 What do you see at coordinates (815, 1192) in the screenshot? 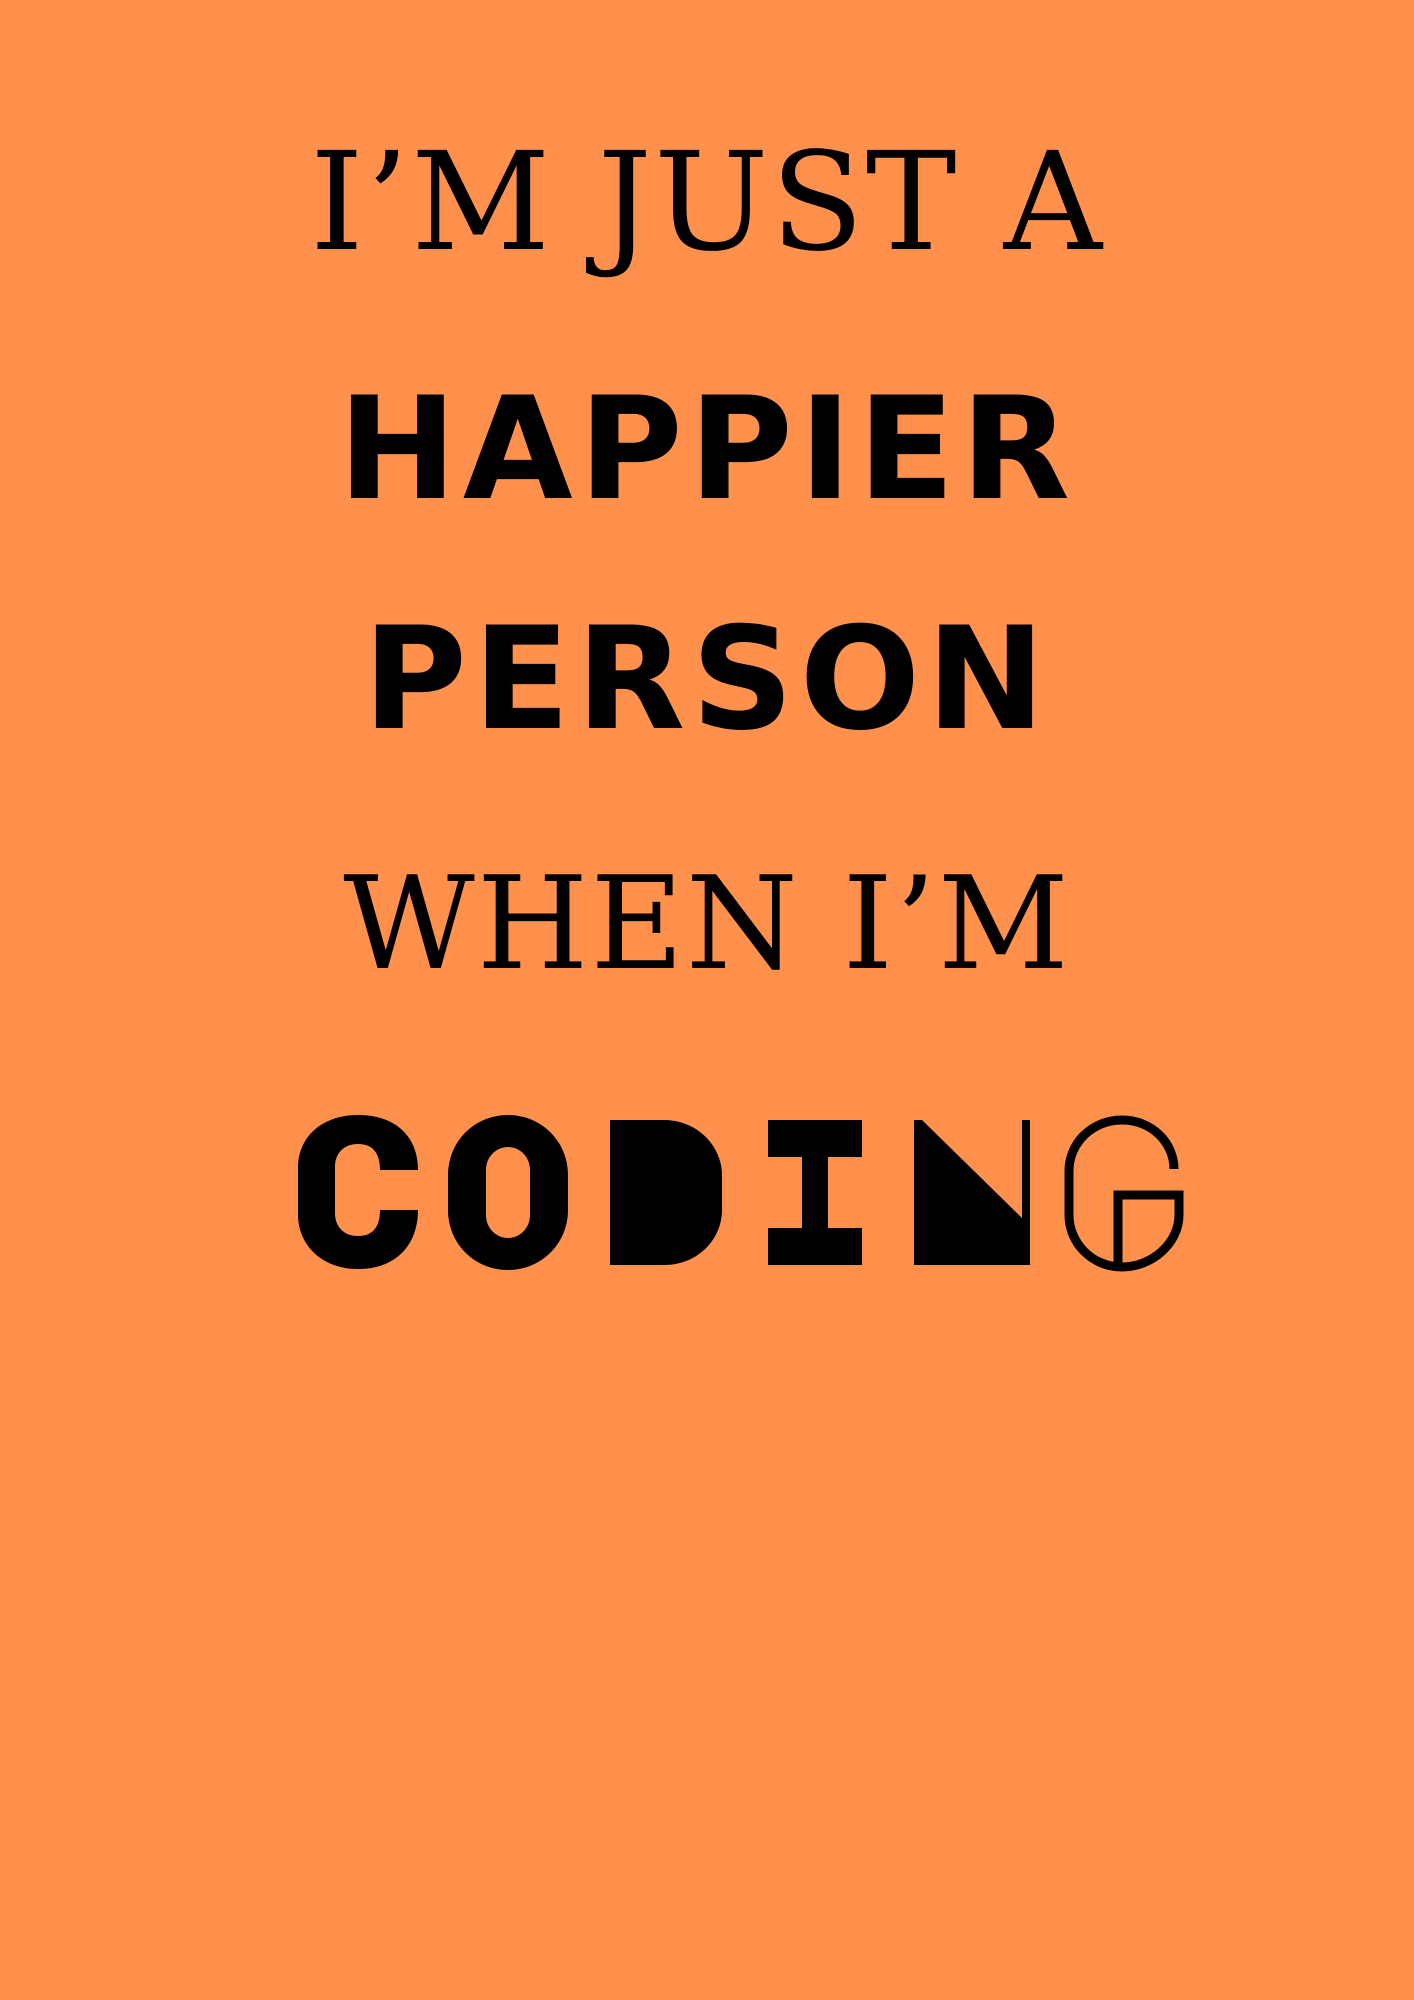
I see `letter-i` at bounding box center [815, 1192].